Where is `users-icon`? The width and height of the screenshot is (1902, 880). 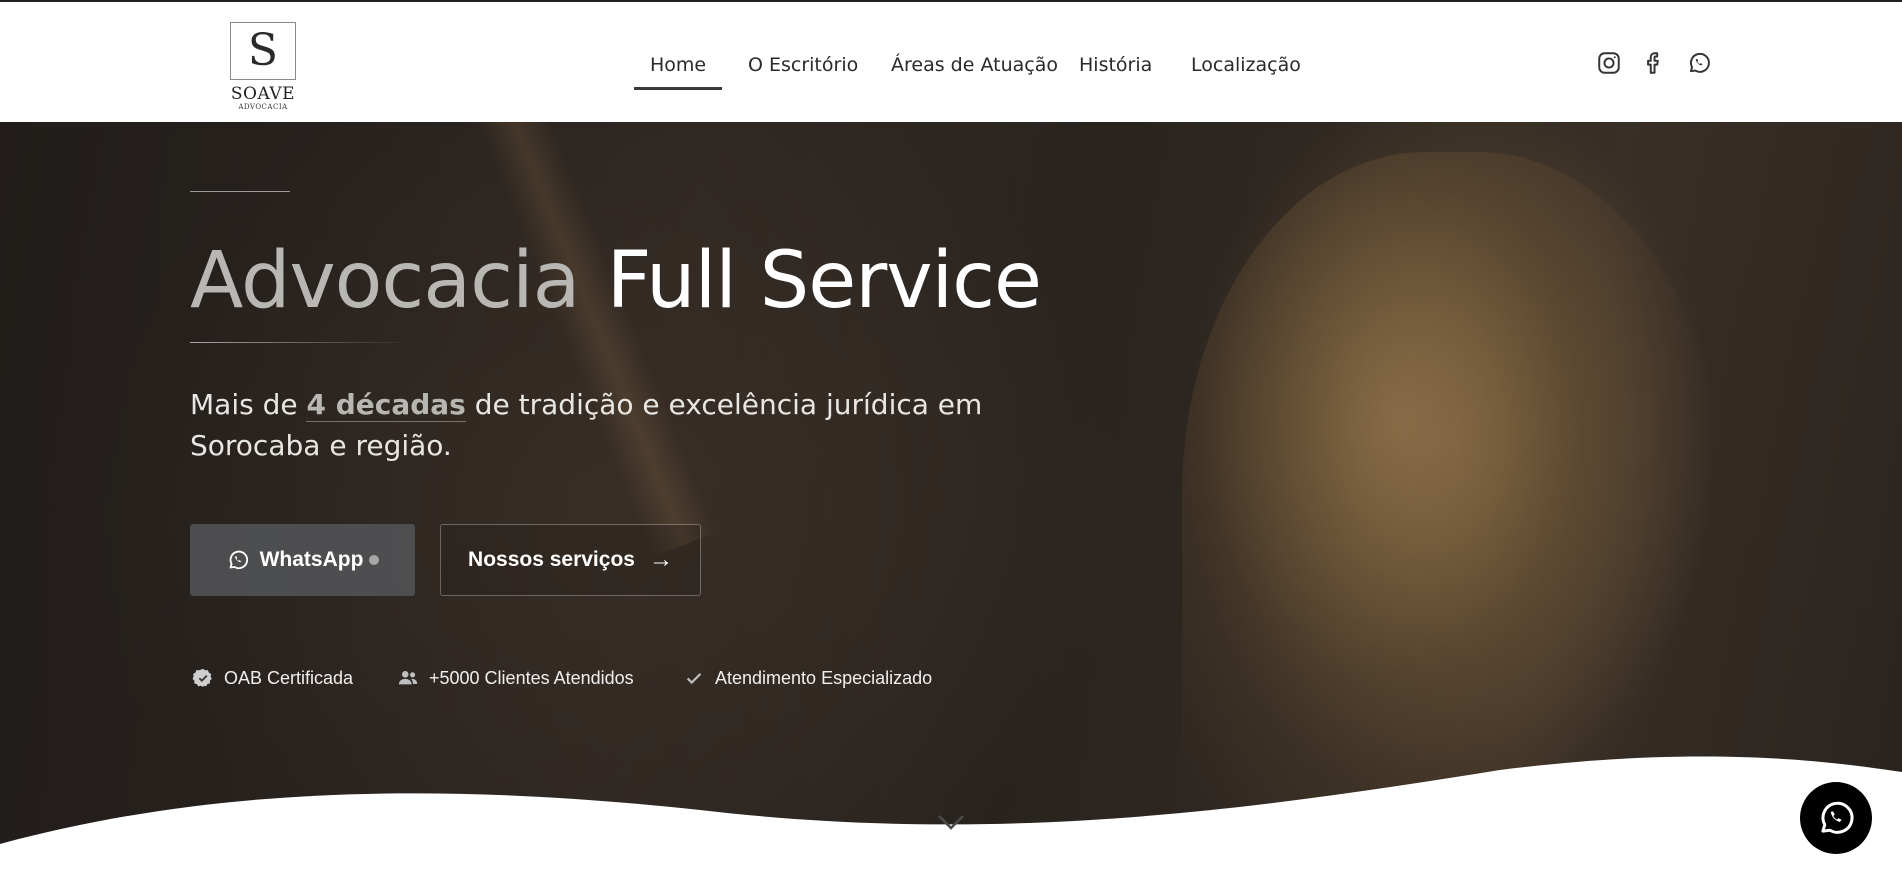
users-icon is located at coordinates (408, 678).